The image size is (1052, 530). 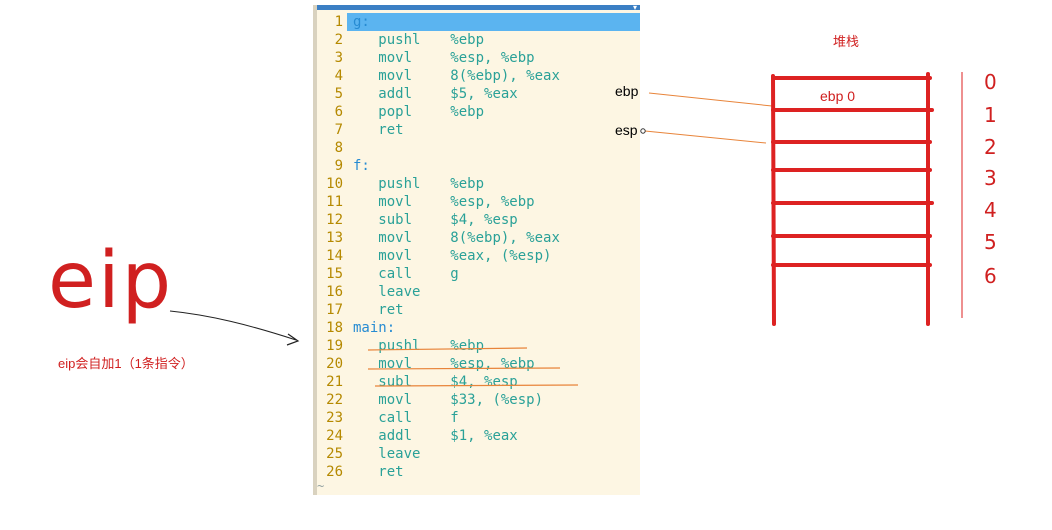 What do you see at coordinates (773, 200) in the screenshot?
I see `stack-left-wall` at bounding box center [773, 200].